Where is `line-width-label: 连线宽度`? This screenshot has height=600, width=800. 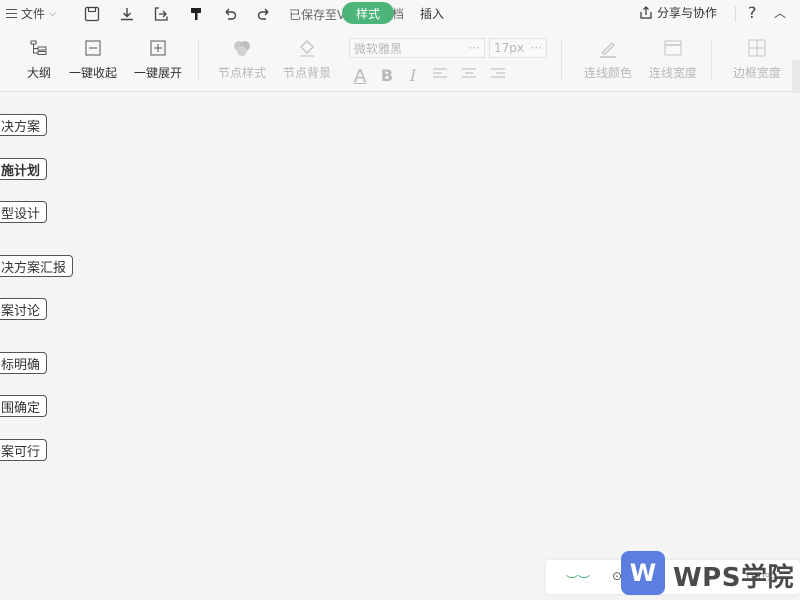 line-width-label: 连线宽度 is located at coordinates (673, 73).